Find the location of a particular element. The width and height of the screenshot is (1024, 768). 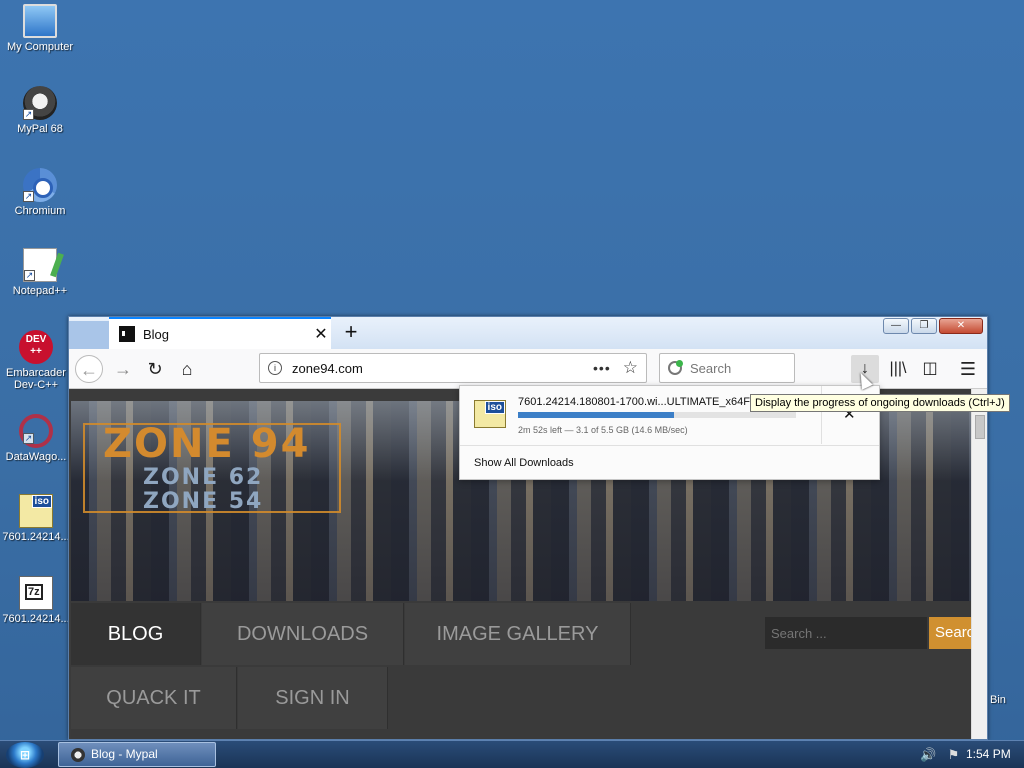

7z-badge: 7z is located at coordinates (34, 592).